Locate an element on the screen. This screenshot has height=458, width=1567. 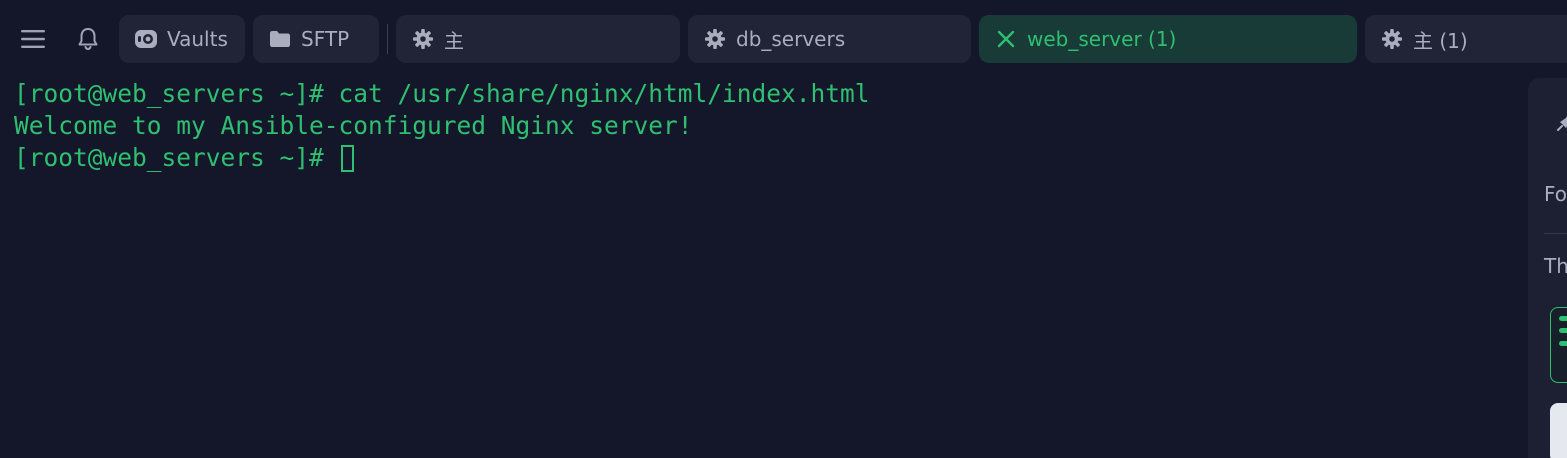
tab-label: web_server (1) is located at coordinates (1102, 39).